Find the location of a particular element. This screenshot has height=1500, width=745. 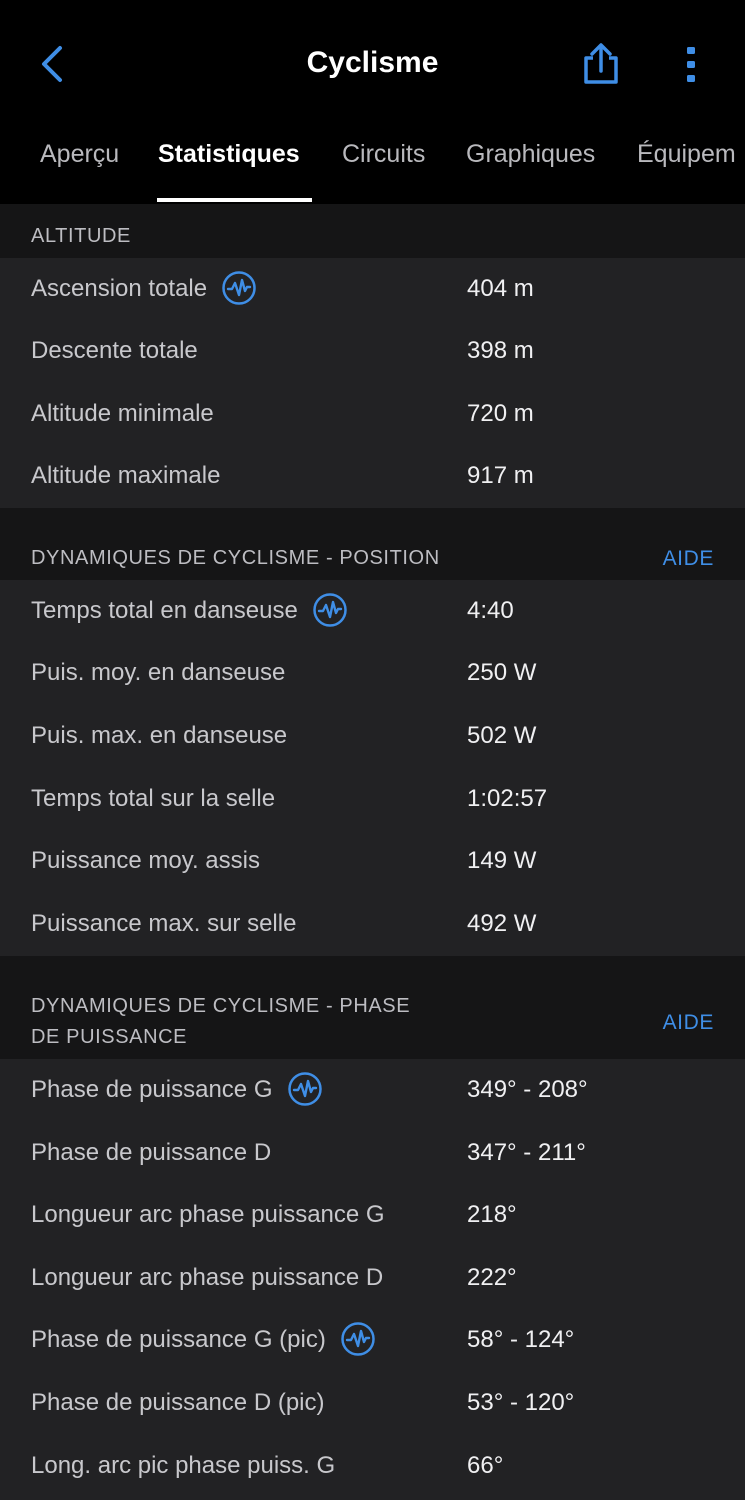

stat-value: 250 W is located at coordinates (502, 672).